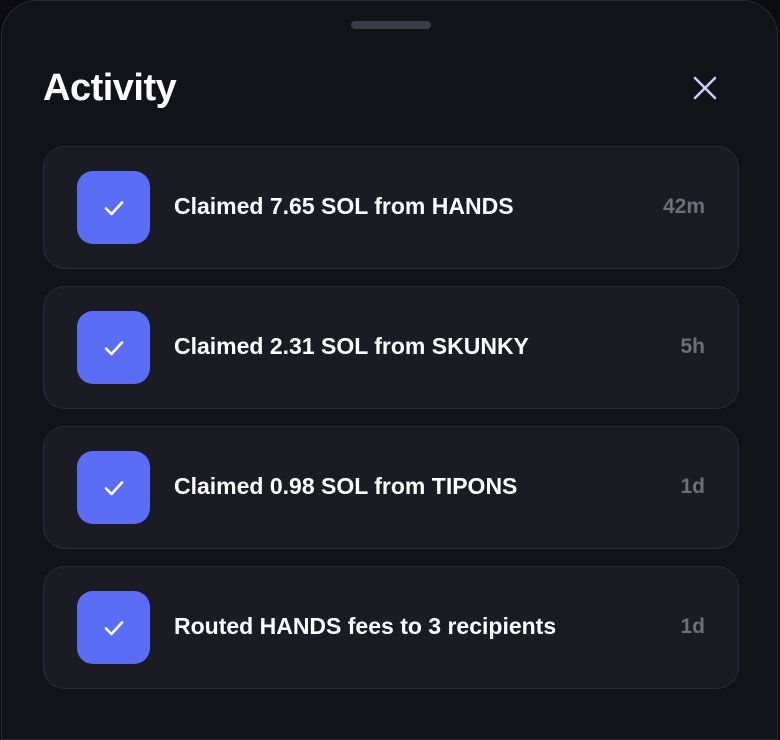  Describe the element at coordinates (110, 88) in the screenshot. I see `page-title: Activity` at that location.